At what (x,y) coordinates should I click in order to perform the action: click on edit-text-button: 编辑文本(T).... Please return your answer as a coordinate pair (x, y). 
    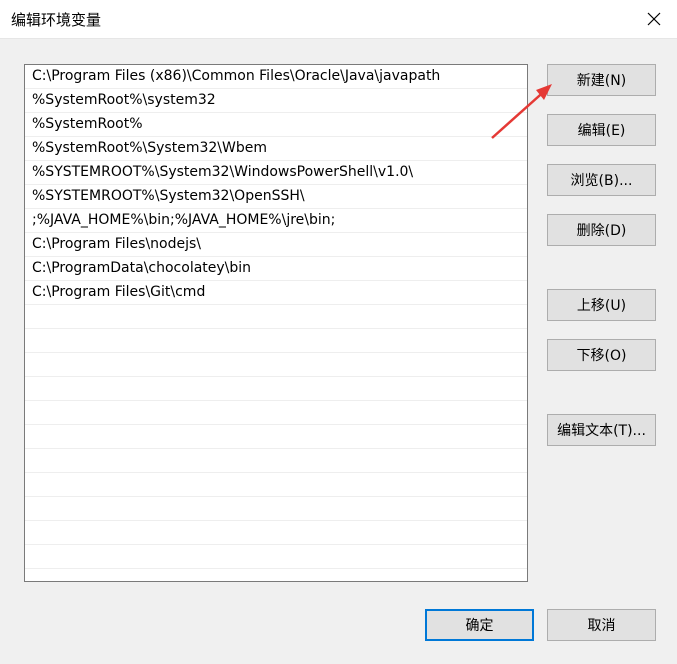
    Looking at the image, I should click on (601, 430).